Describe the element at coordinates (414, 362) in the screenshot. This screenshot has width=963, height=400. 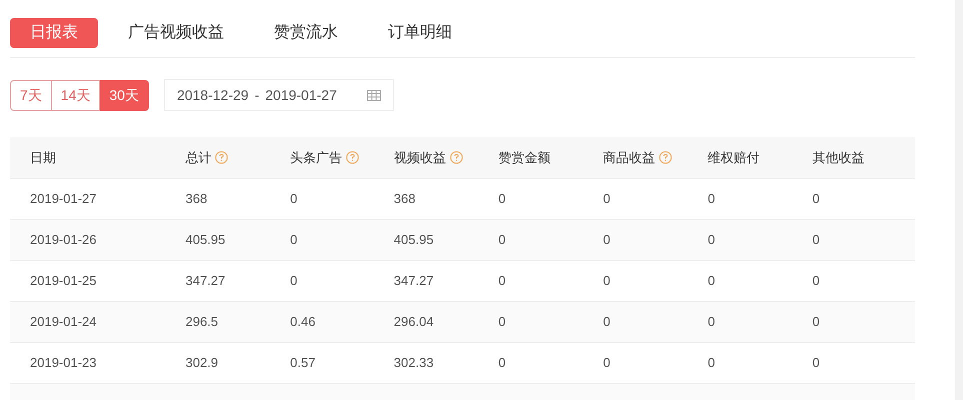
I see `table-cell: 302.33` at that location.